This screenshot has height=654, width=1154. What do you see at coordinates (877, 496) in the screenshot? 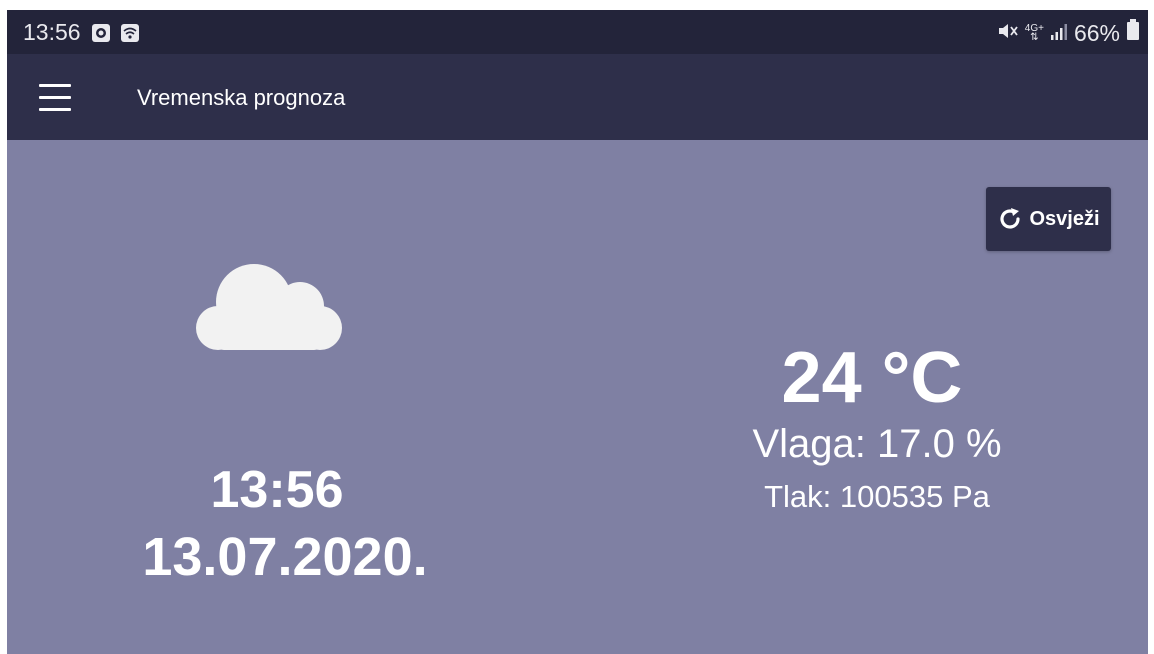
I see `pressure-value: Tlak: 100535 Pa` at bounding box center [877, 496].